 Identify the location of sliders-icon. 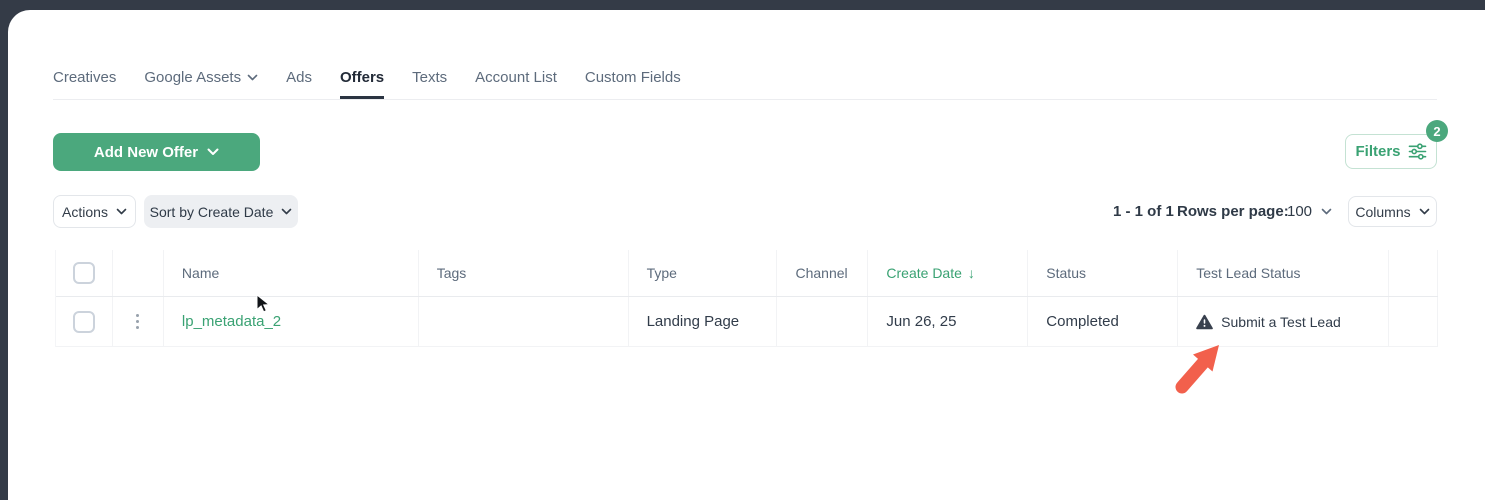
(1417, 151).